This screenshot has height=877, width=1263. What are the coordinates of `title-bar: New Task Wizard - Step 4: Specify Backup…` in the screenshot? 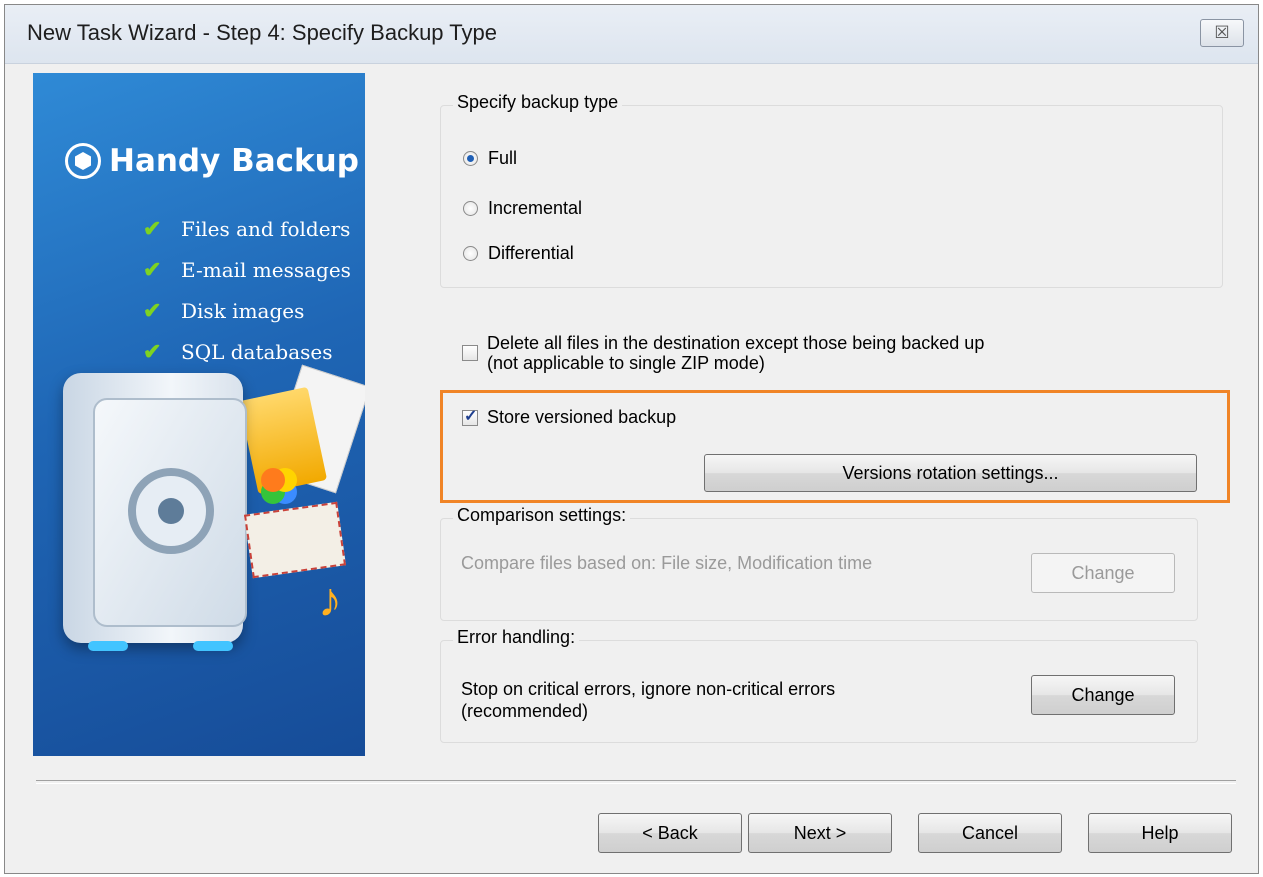 It's located at (631, 34).